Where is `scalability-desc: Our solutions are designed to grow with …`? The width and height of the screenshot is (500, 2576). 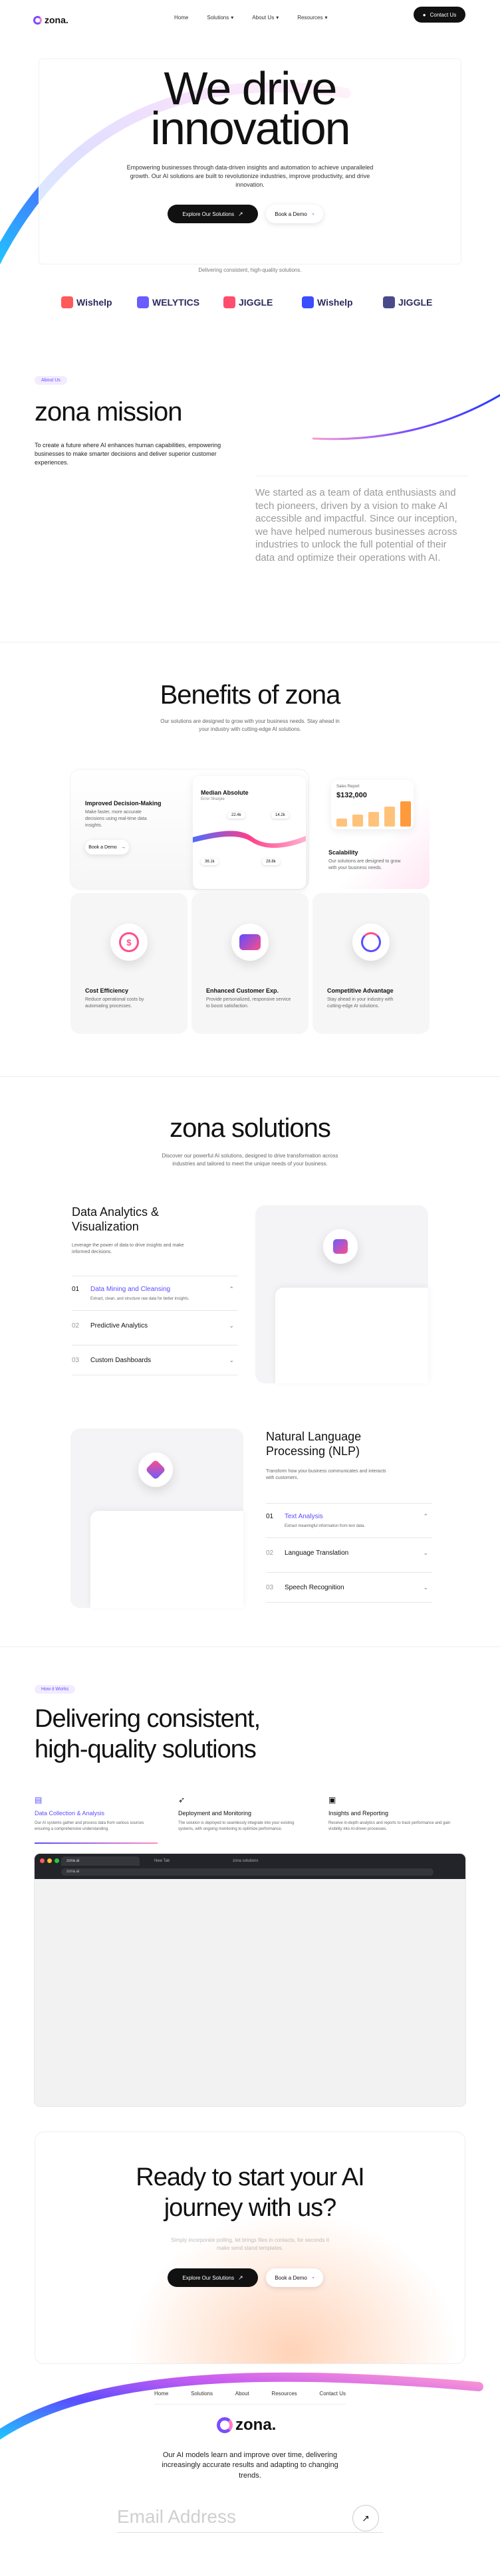 scalability-desc: Our solutions are designed to grow with … is located at coordinates (364, 865).